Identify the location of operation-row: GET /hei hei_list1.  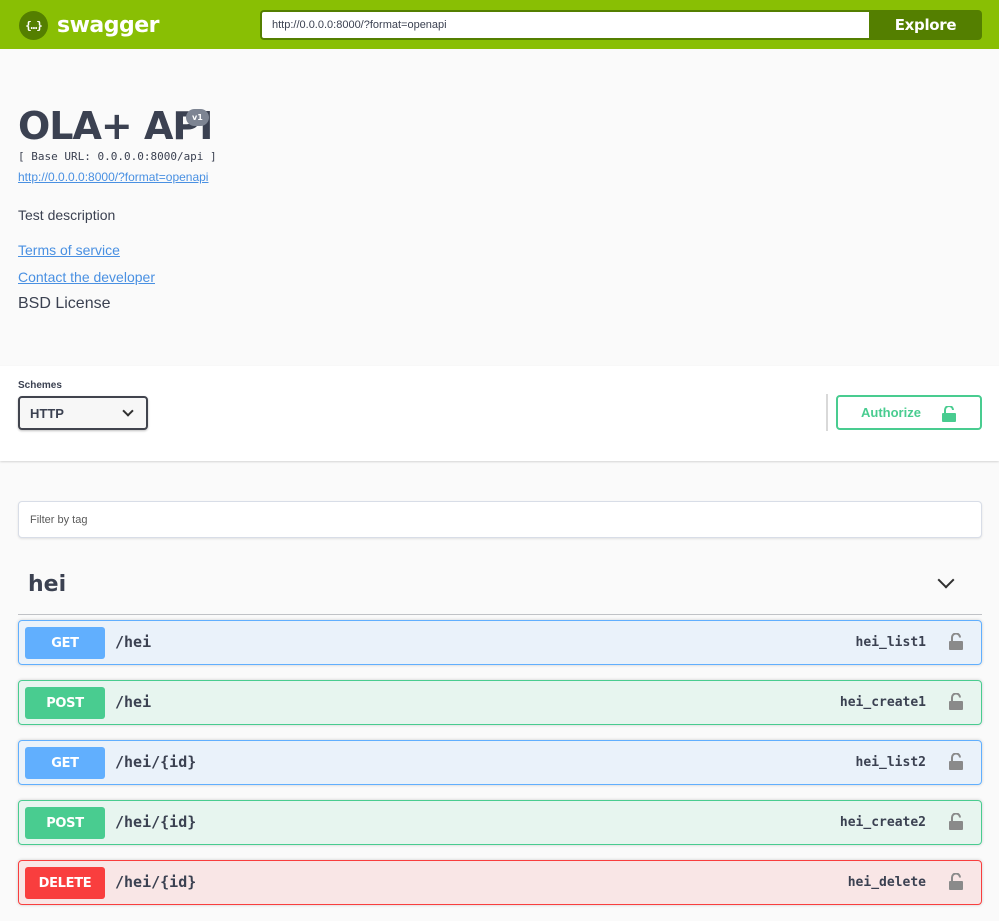
(500, 642).